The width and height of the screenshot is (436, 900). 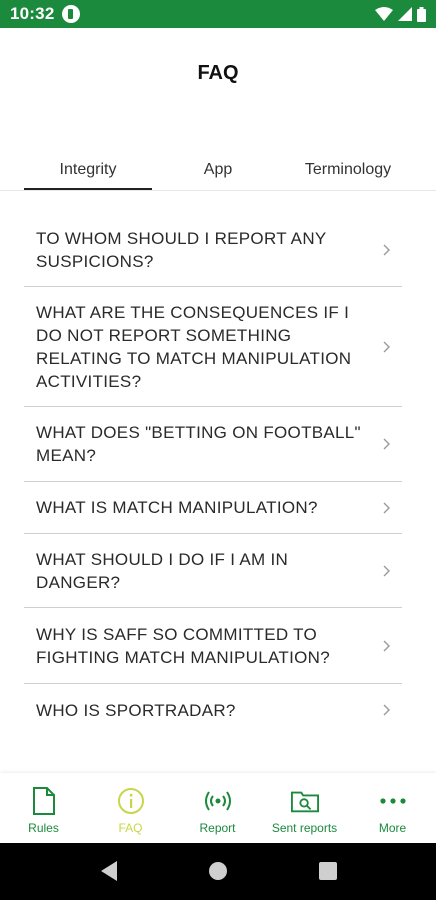 What do you see at coordinates (304, 801) in the screenshot?
I see `folder-search-icon` at bounding box center [304, 801].